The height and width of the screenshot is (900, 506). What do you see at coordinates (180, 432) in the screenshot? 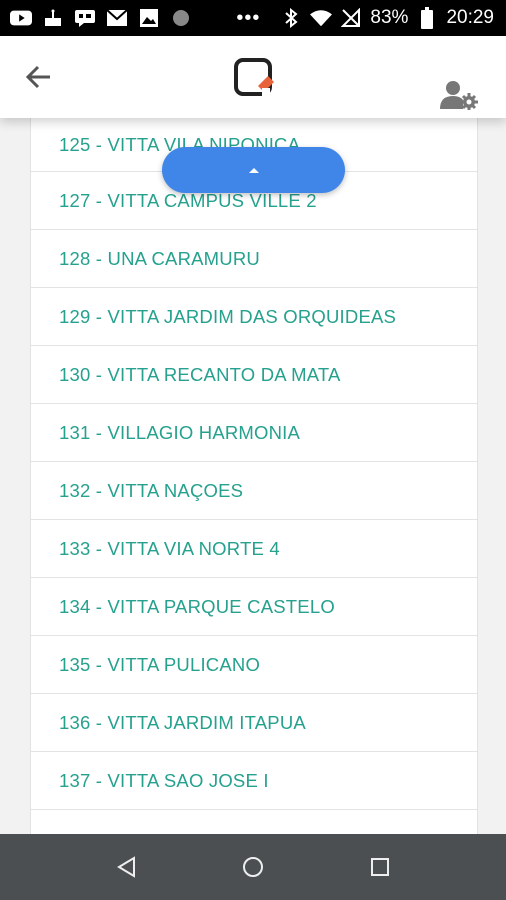
I see `list-item-label: 131 - VILLAGIO HARMONIA` at bounding box center [180, 432].